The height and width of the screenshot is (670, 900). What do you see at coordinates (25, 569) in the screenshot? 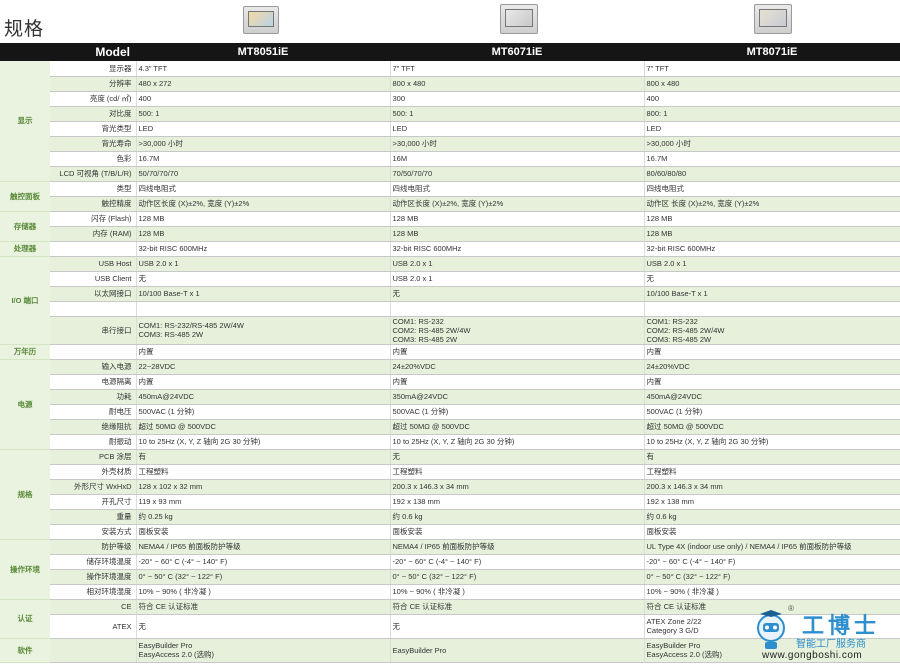
I see `category-cell: 操作环境` at bounding box center [25, 569].